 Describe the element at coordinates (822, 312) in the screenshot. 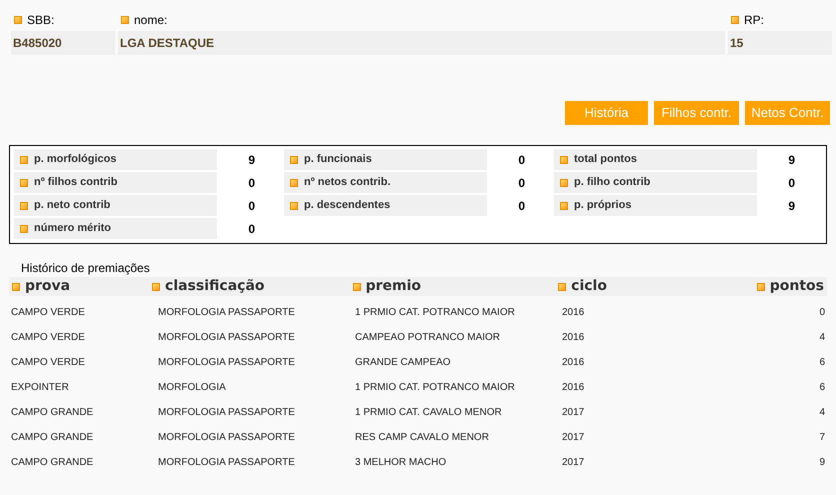

I see `table-cell: 0` at that location.